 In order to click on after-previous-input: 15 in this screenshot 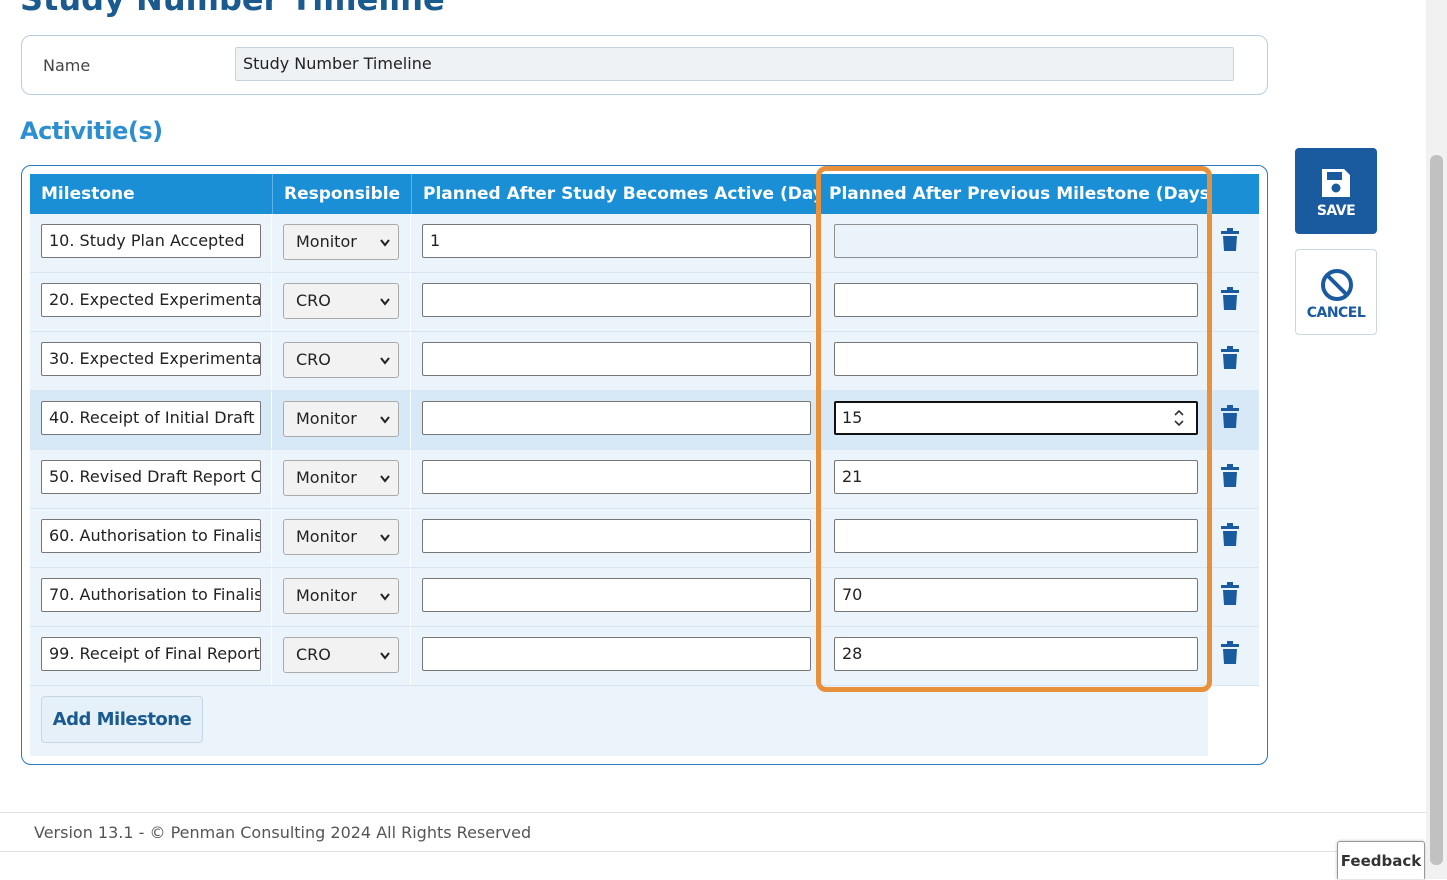, I will do `click(1016, 418)`.